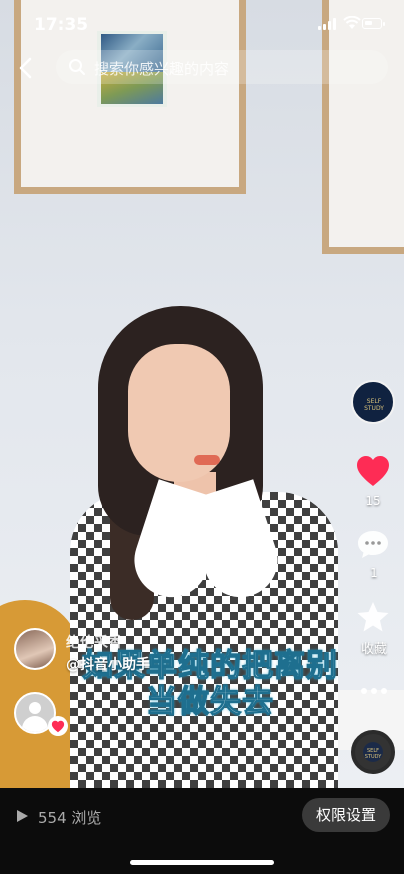 The height and width of the screenshot is (874, 404). I want to click on wifi-icon, so click(352, 22).